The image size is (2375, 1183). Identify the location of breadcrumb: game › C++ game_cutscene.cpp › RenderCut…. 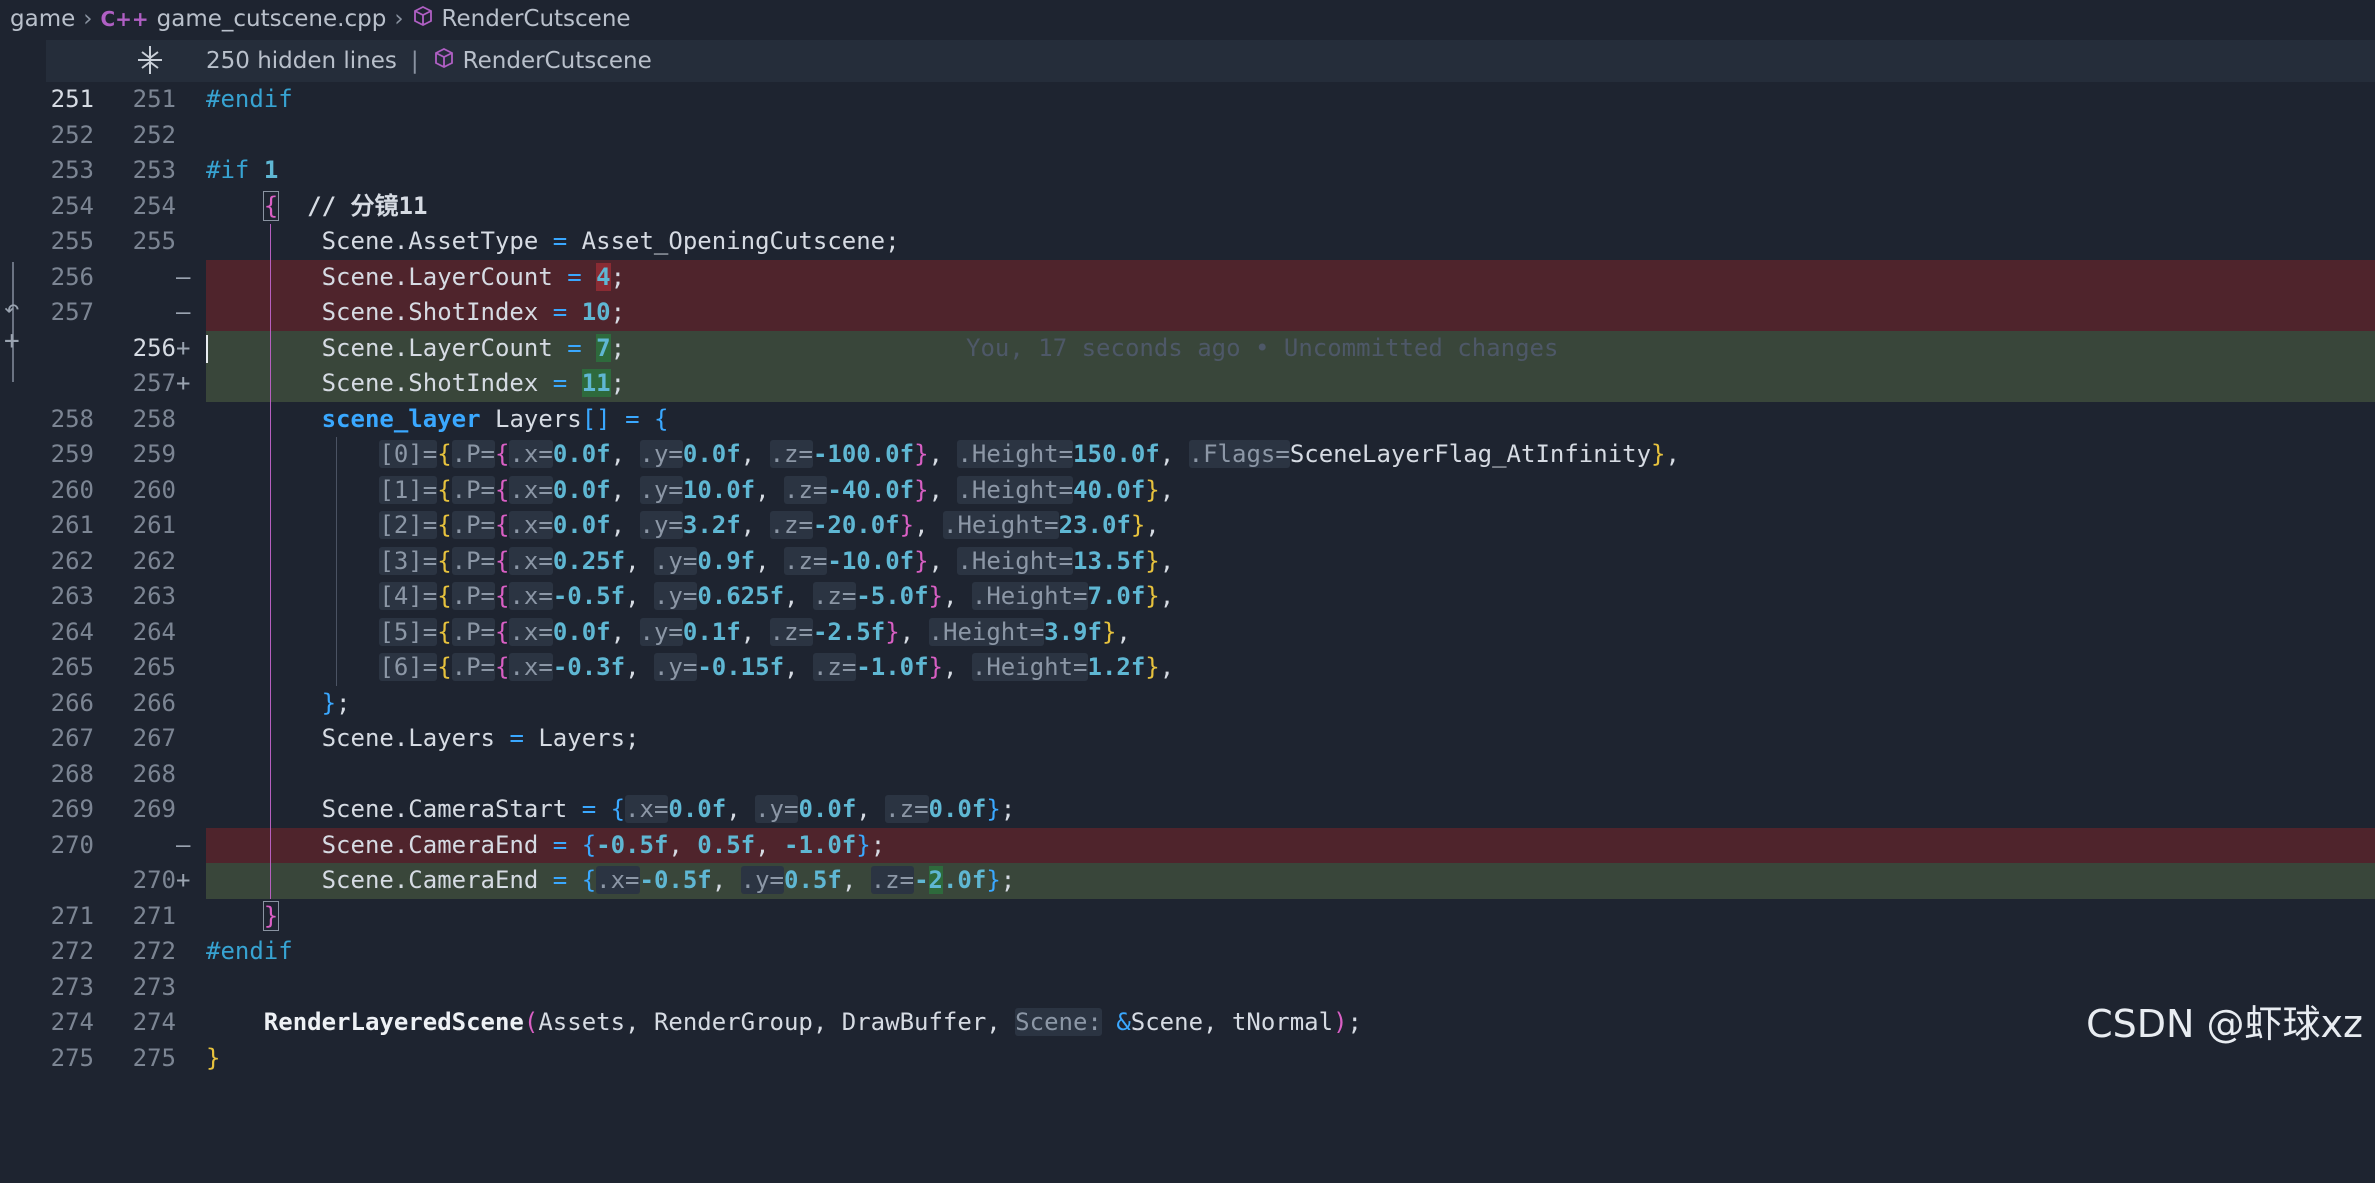
(1187, 19).